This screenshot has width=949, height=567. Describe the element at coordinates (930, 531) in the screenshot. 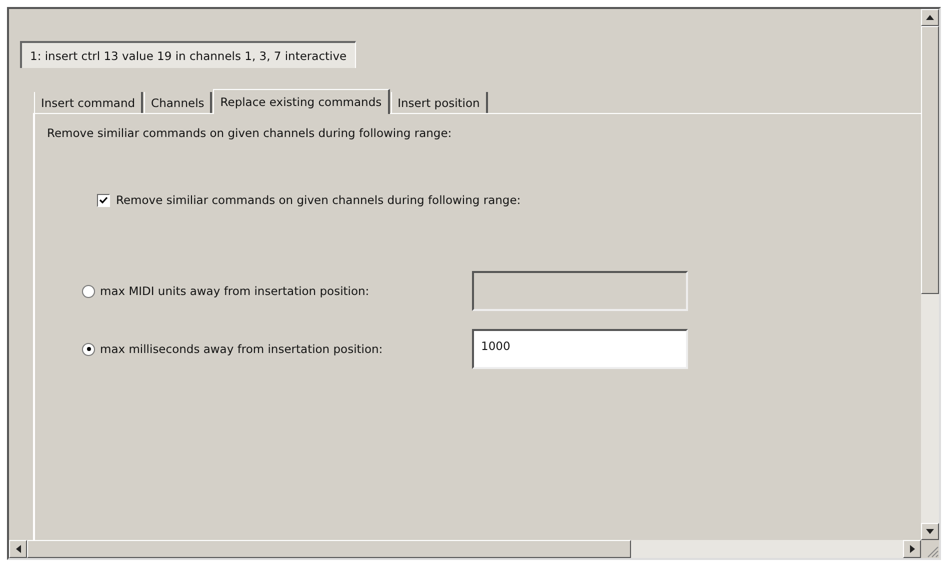

I see `scroll-down-icon` at that location.